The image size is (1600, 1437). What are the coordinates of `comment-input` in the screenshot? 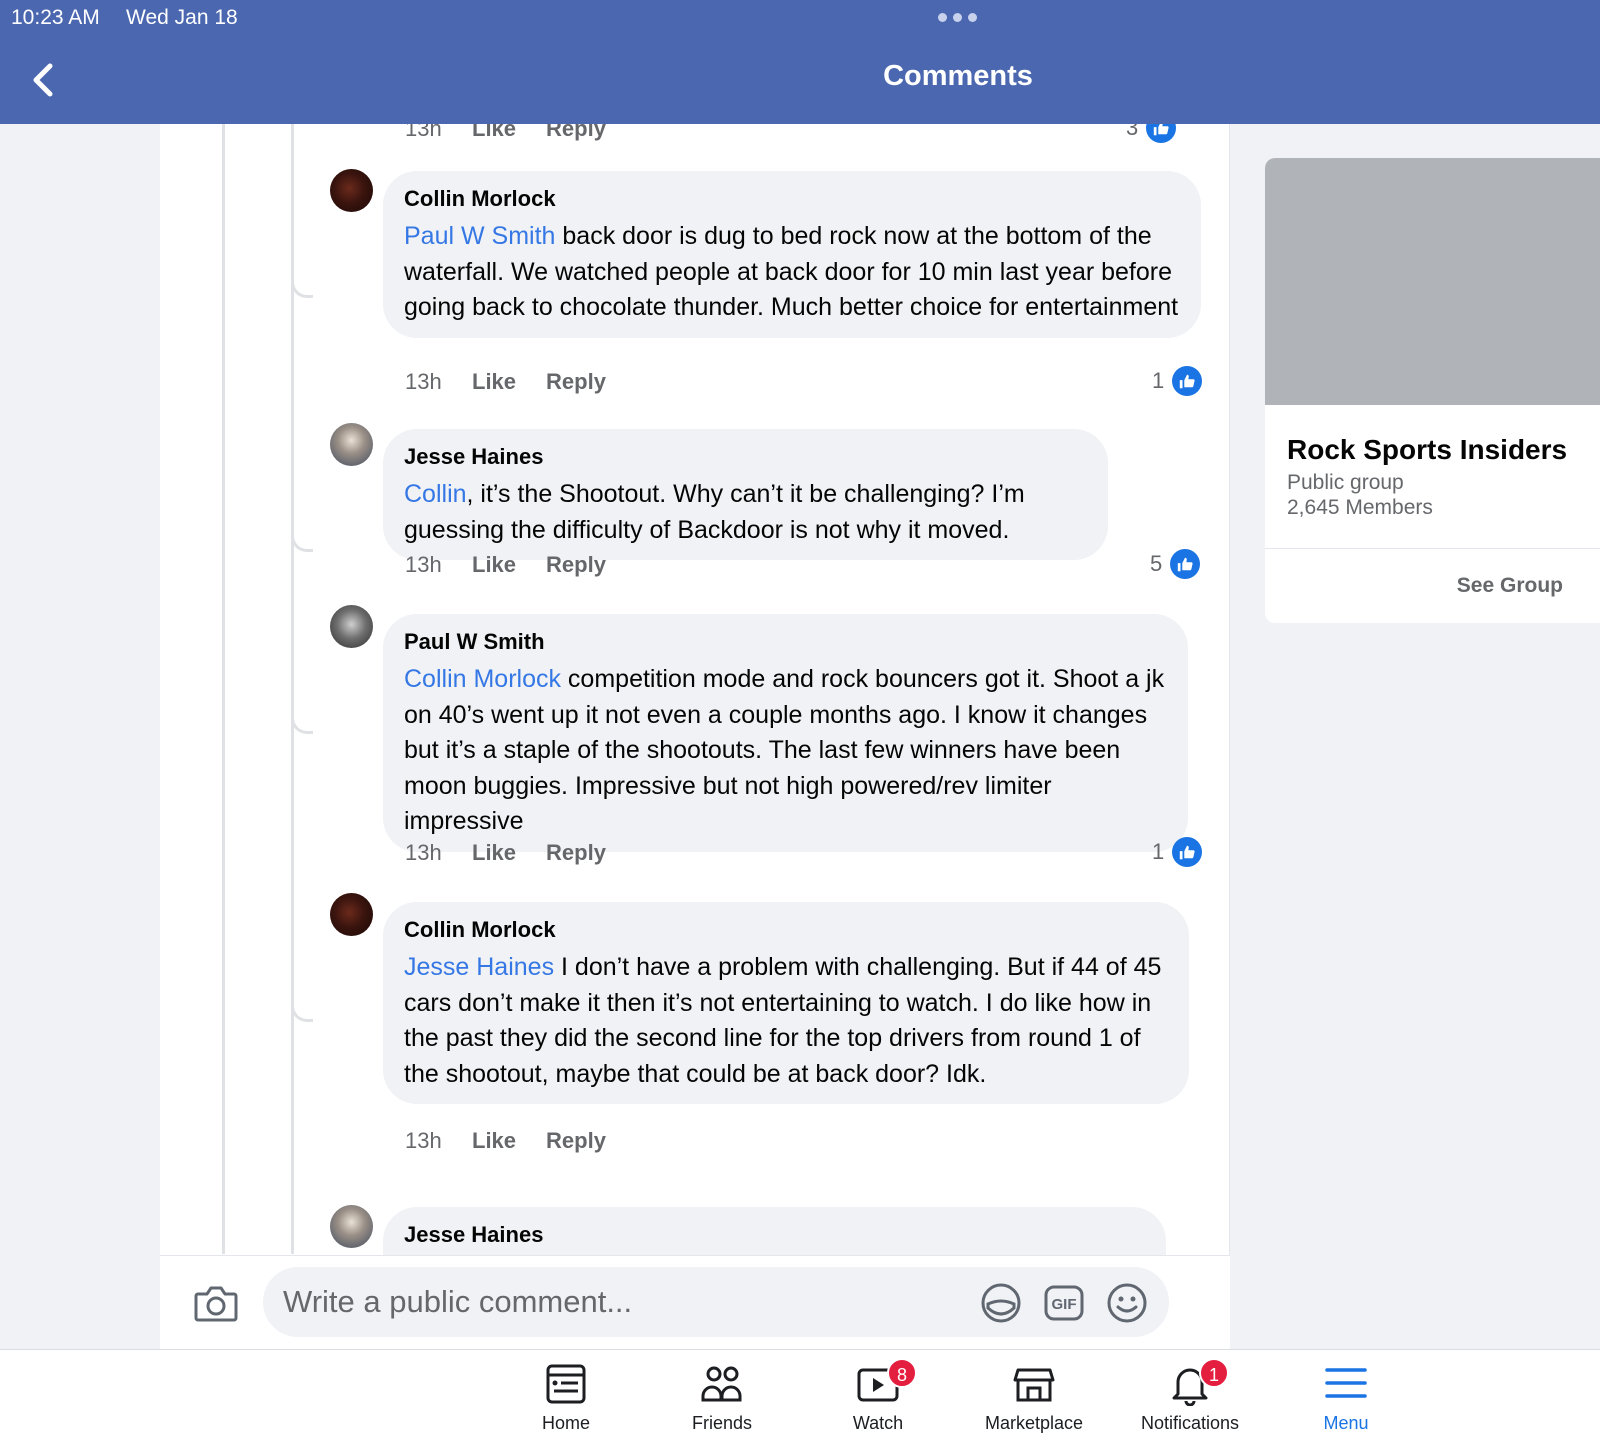 It's located at (623, 1302).